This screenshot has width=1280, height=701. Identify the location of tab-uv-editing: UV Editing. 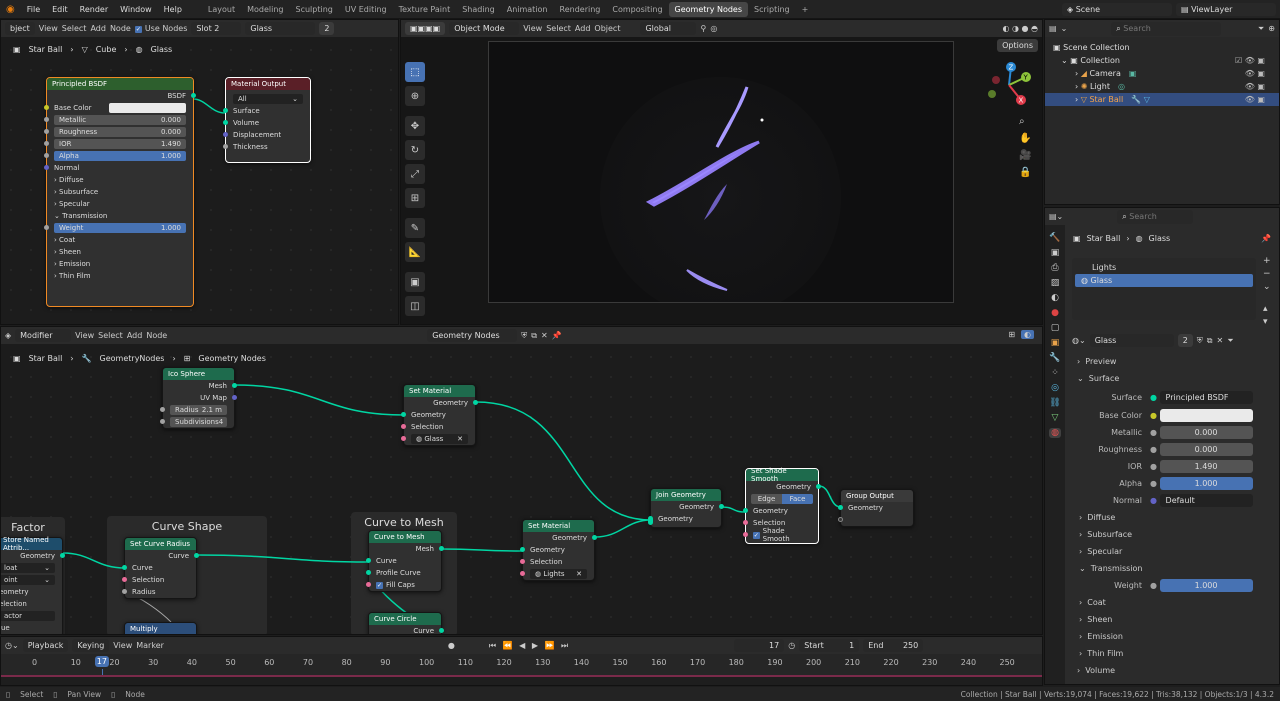
(366, 9).